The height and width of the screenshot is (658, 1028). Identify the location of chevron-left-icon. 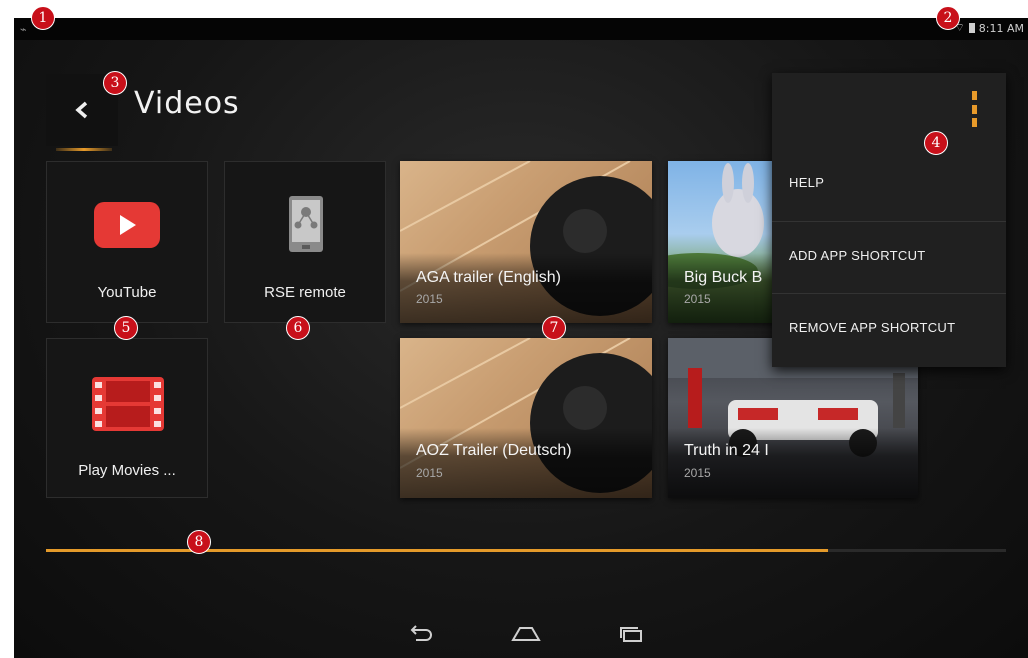
(81, 110).